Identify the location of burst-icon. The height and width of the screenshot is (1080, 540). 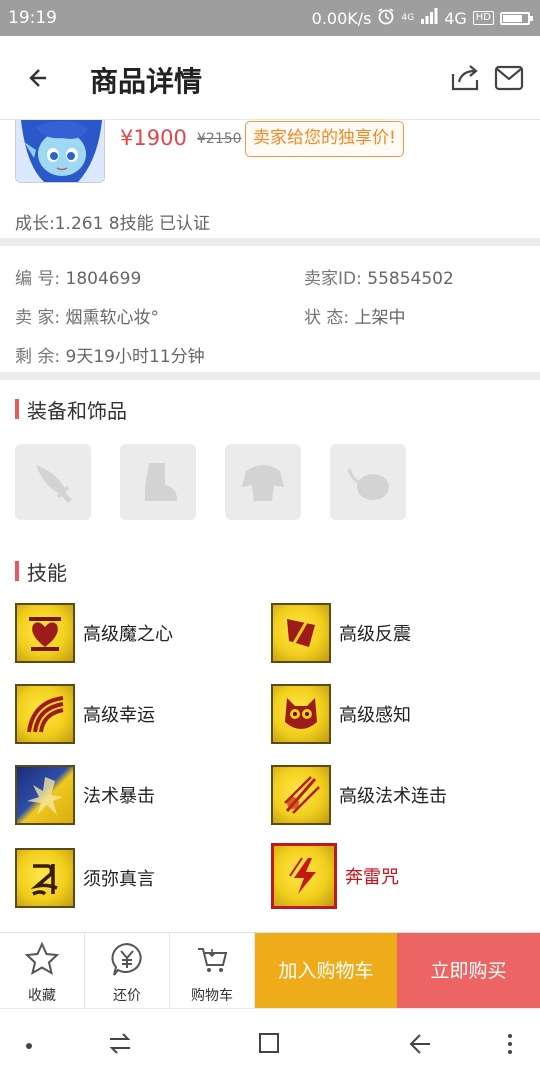
(45, 795).